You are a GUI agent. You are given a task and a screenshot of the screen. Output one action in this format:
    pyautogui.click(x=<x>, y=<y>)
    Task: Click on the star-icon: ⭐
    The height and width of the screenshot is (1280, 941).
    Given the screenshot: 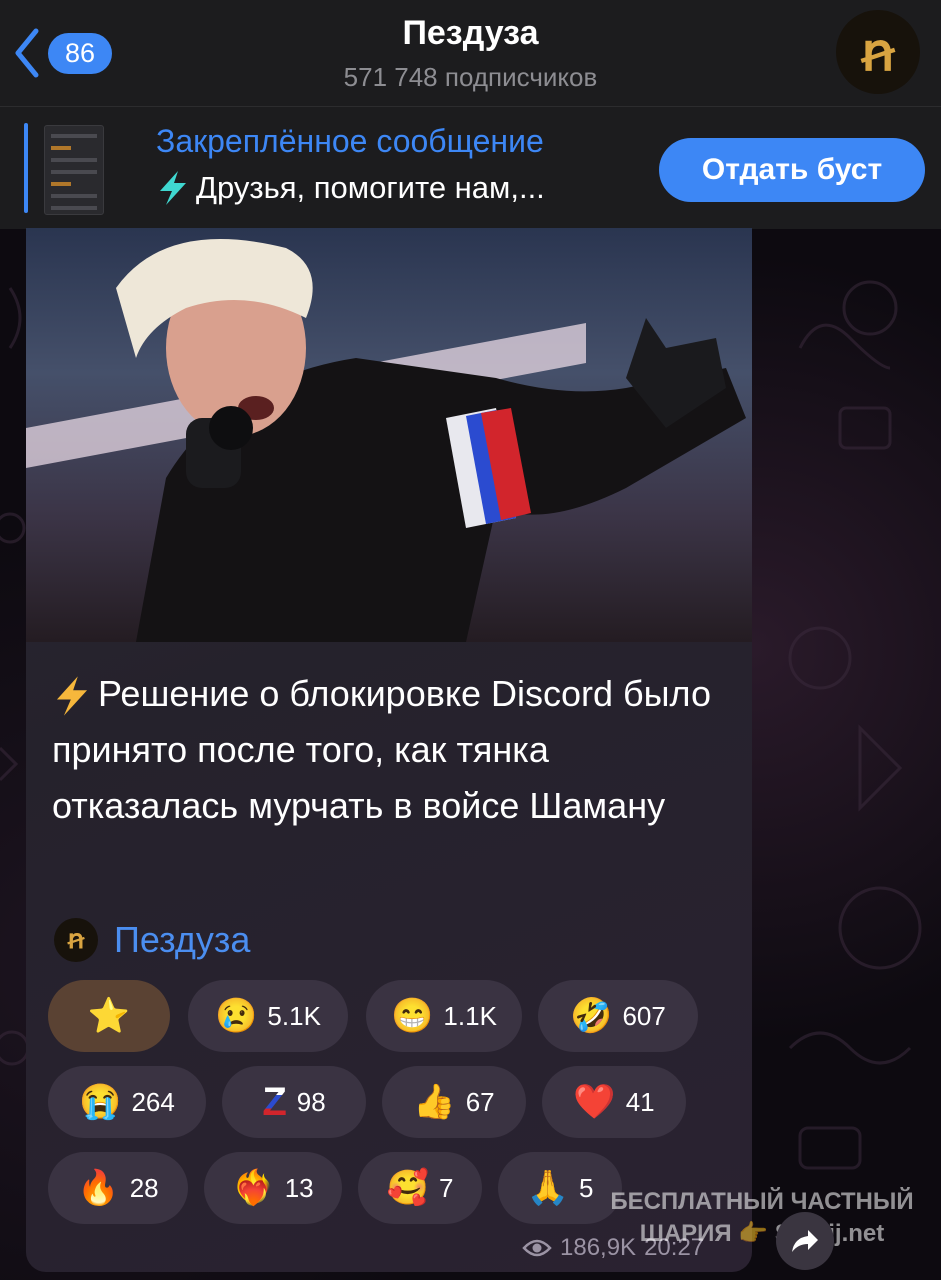 What is the action you would take?
    pyautogui.click(x=109, y=1016)
    